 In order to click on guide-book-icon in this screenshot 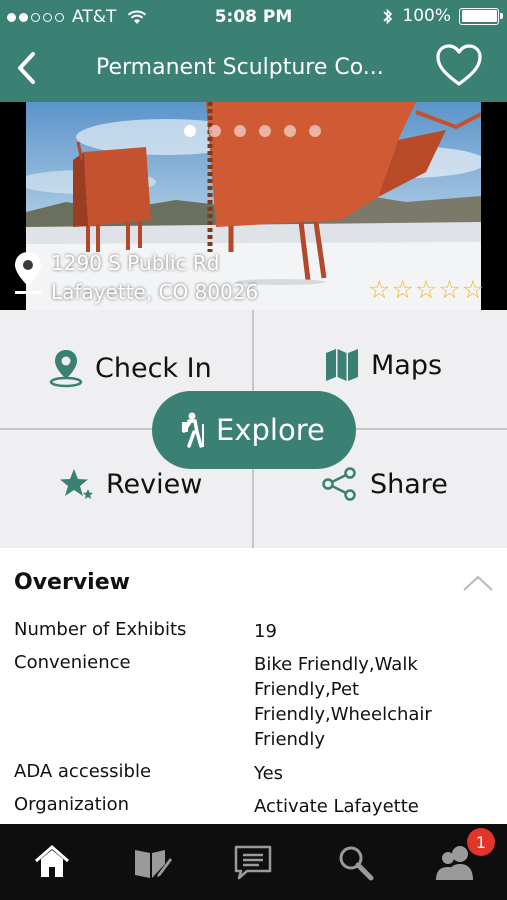, I will do `click(152, 862)`.